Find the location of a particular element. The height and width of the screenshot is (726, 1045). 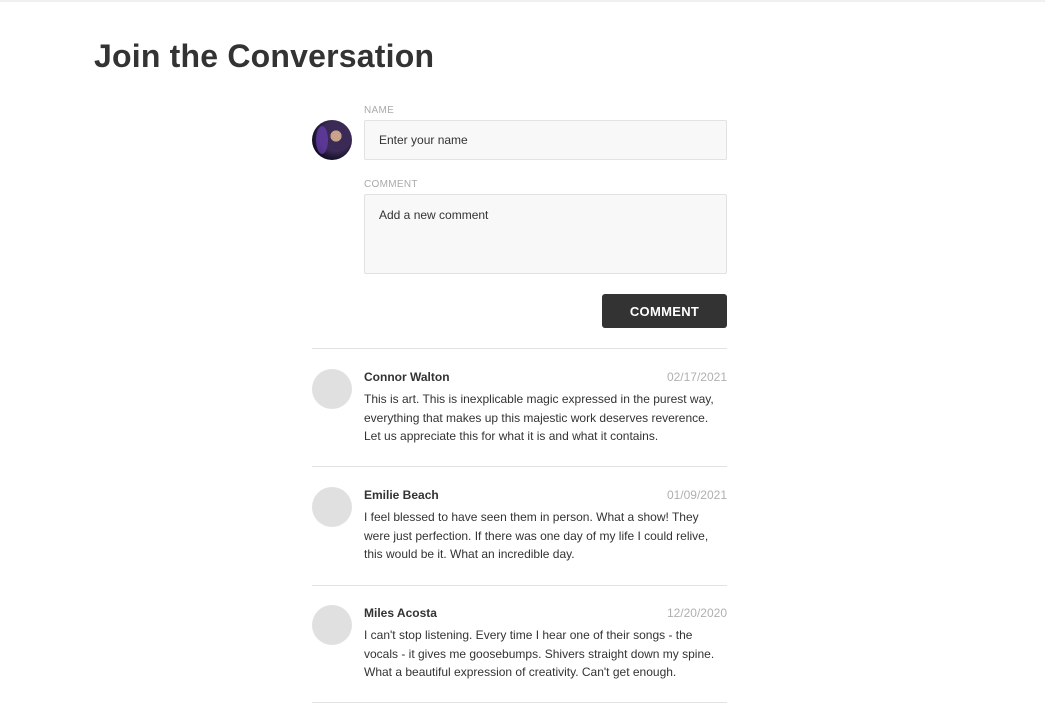

comment-input is located at coordinates (545, 234).